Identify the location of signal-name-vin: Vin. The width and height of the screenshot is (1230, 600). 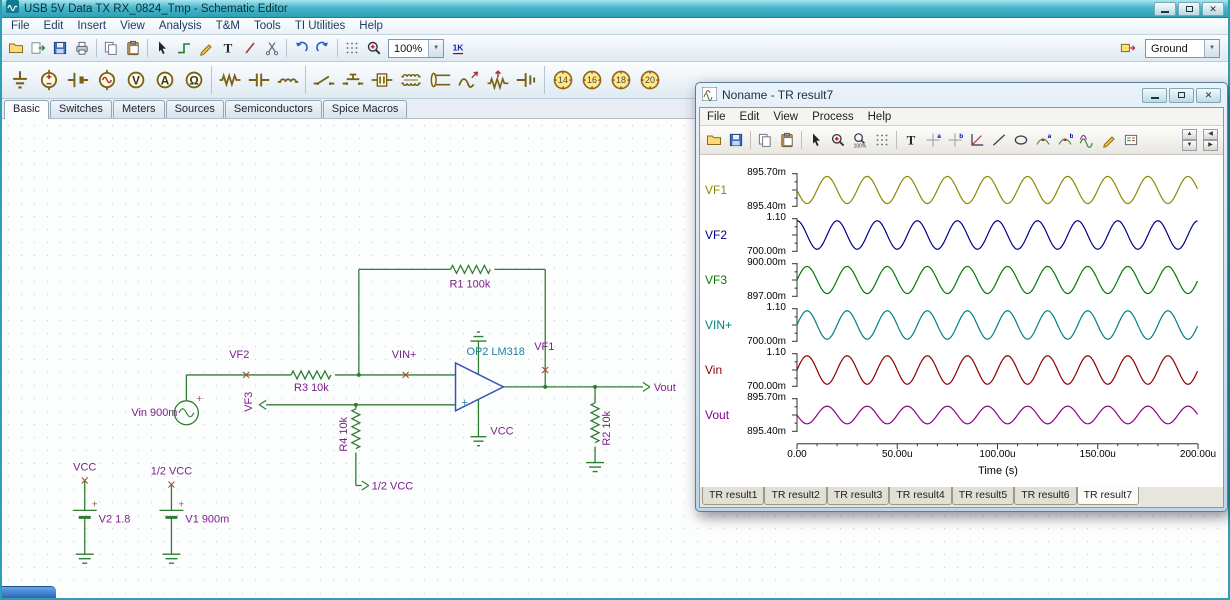
(713, 370).